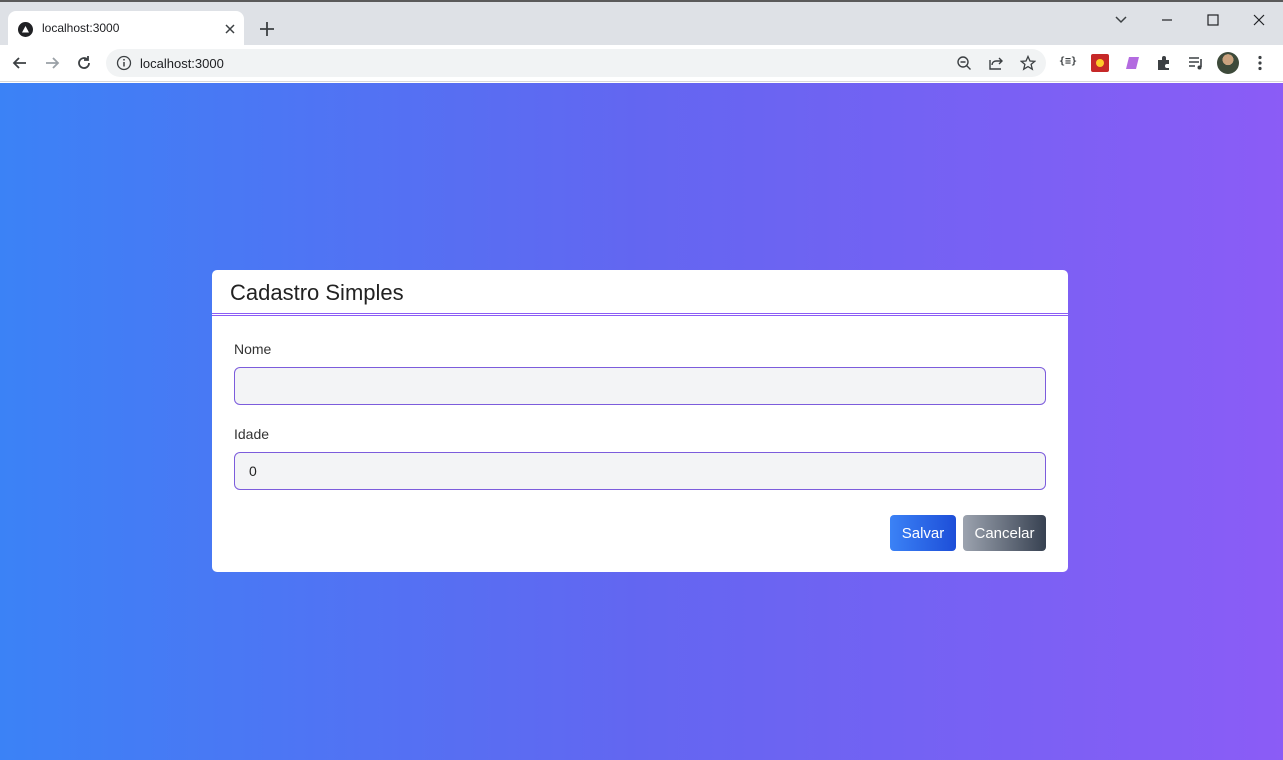  I want to click on form-title: Cadastro Simples, so click(317, 292).